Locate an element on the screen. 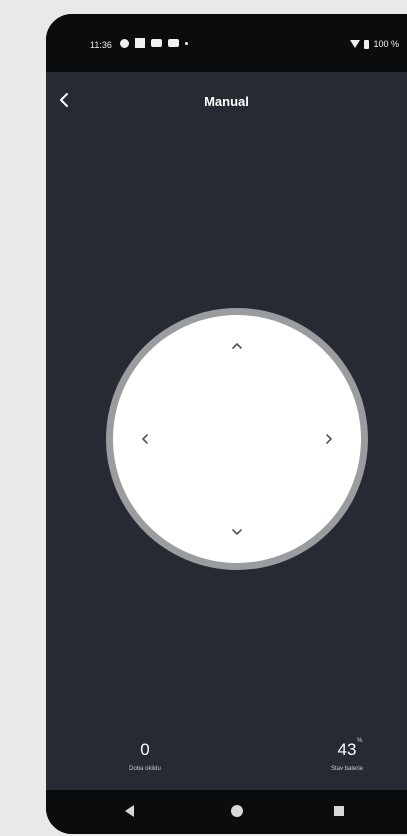 The image size is (407, 836). move-left-button is located at coordinates (145, 439).